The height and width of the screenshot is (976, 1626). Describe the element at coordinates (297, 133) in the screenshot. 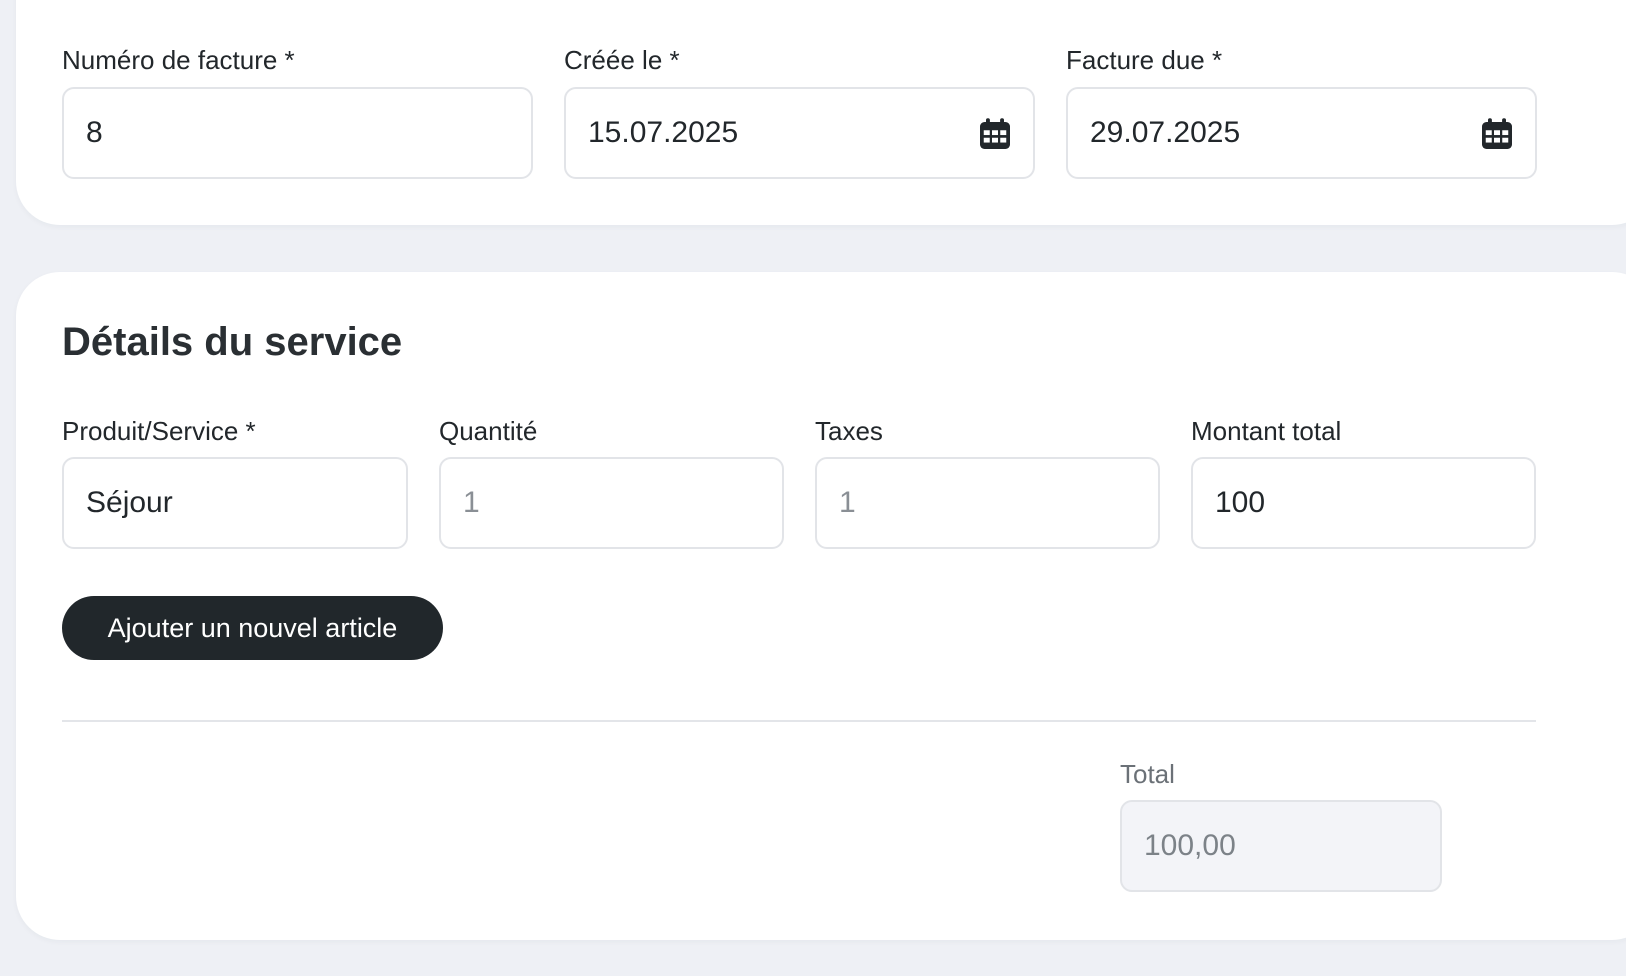

I see `invoice-number-input: 8` at that location.